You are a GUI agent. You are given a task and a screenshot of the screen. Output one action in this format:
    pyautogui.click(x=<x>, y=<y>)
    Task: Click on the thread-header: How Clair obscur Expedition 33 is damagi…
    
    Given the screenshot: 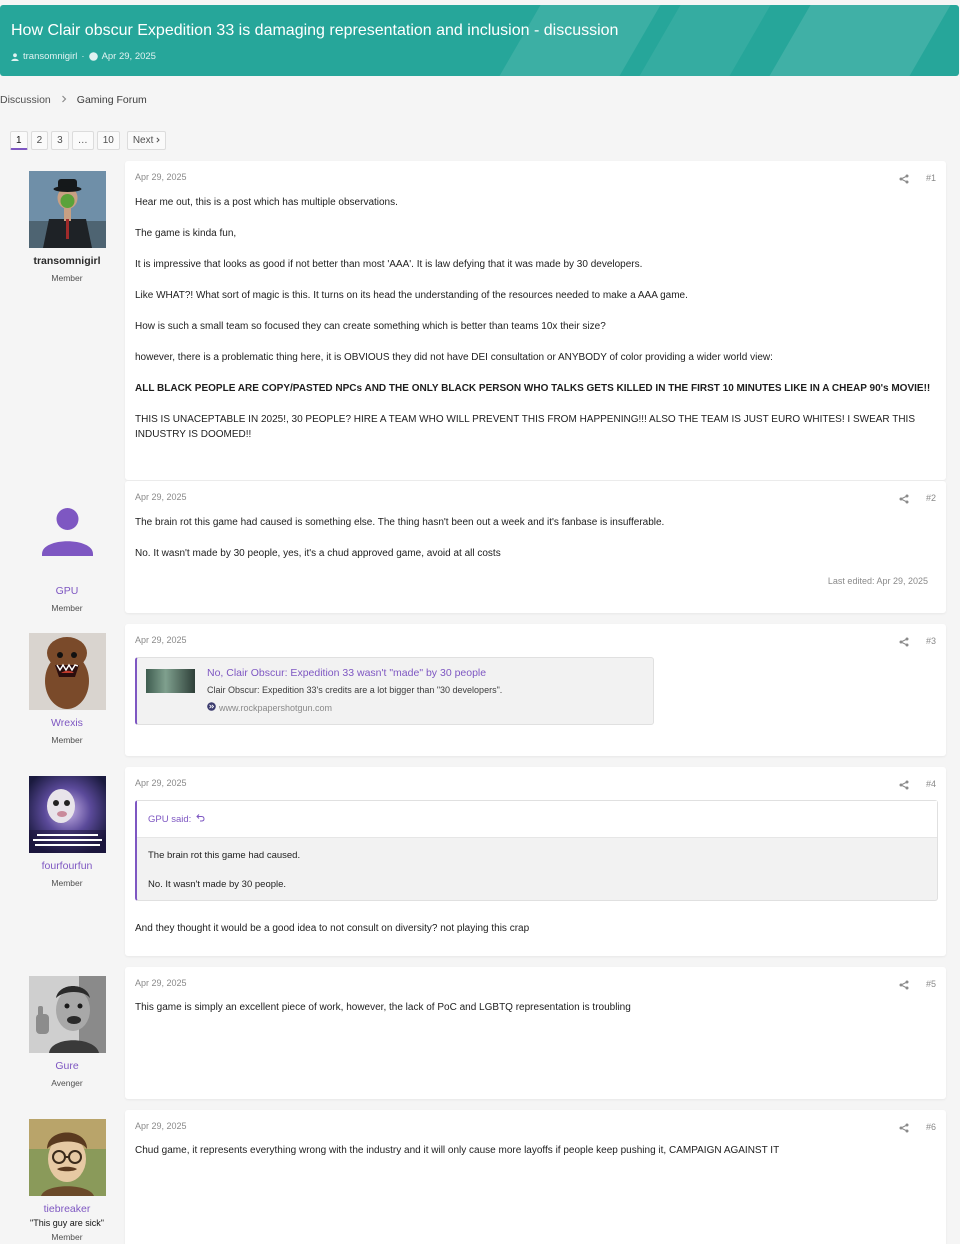 What is the action you would take?
    pyautogui.click(x=479, y=40)
    